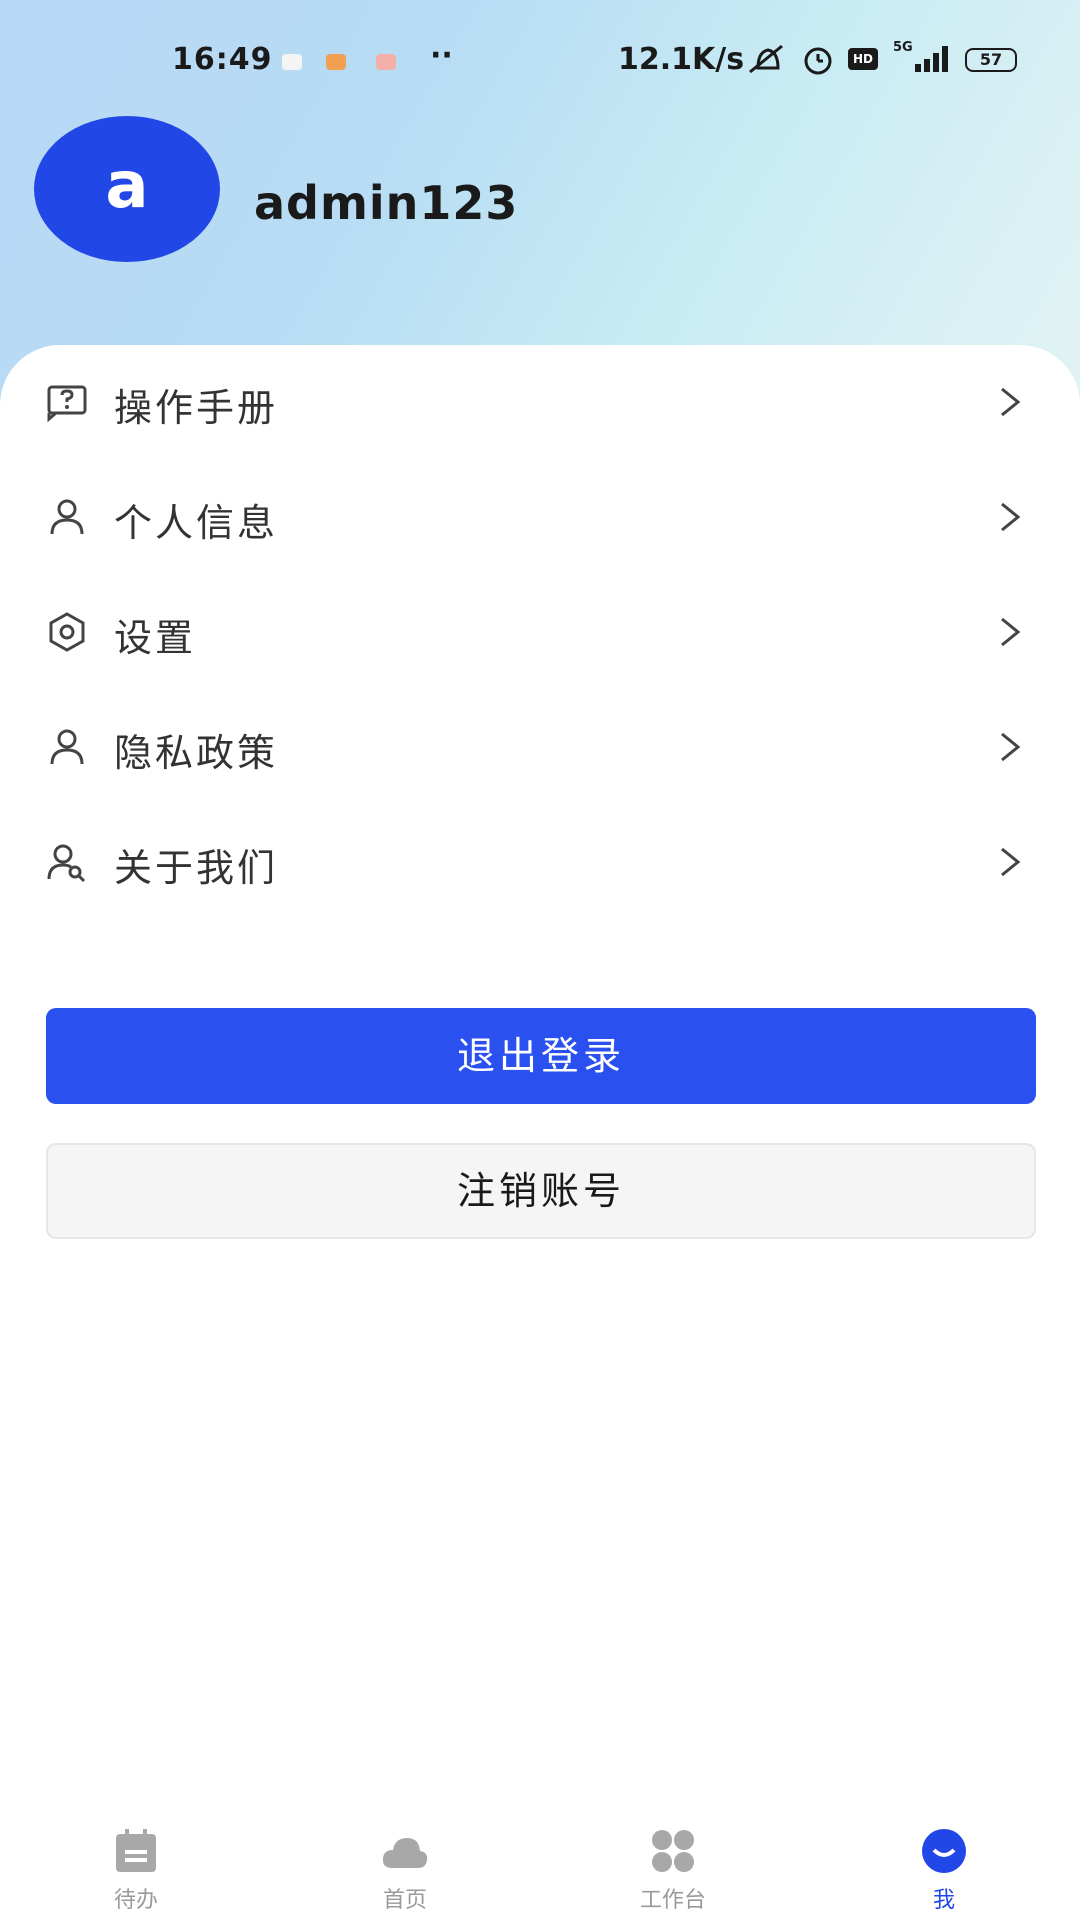 This screenshot has width=1080, height=1920. I want to click on tab-workbench: 工作台, so click(673, 1870).